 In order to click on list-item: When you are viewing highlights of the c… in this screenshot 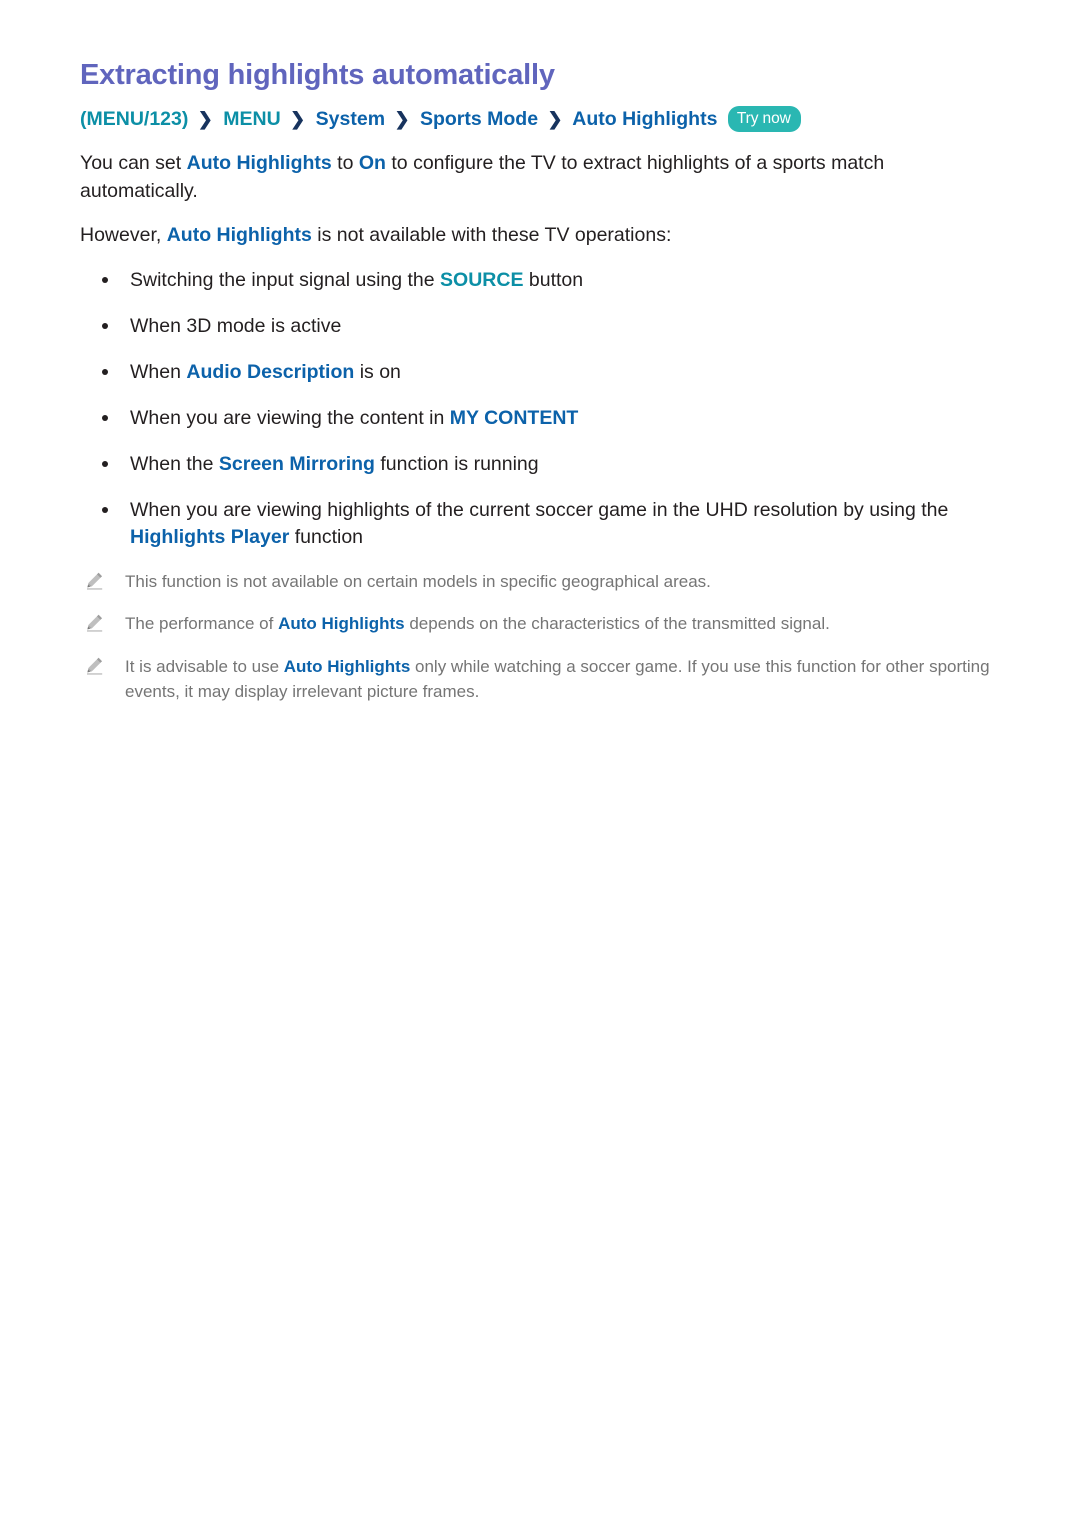, I will do `click(535, 524)`.